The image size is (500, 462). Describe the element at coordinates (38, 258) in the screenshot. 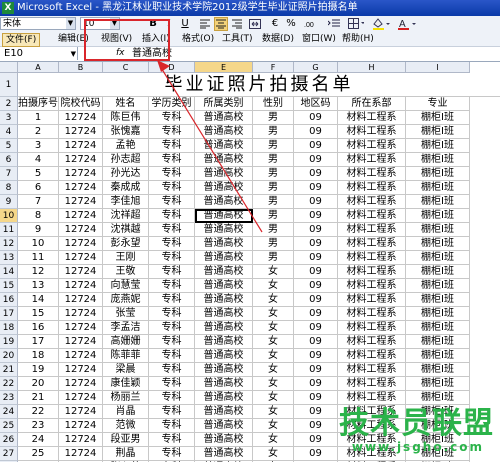

I see `table-cell: 11` at that location.